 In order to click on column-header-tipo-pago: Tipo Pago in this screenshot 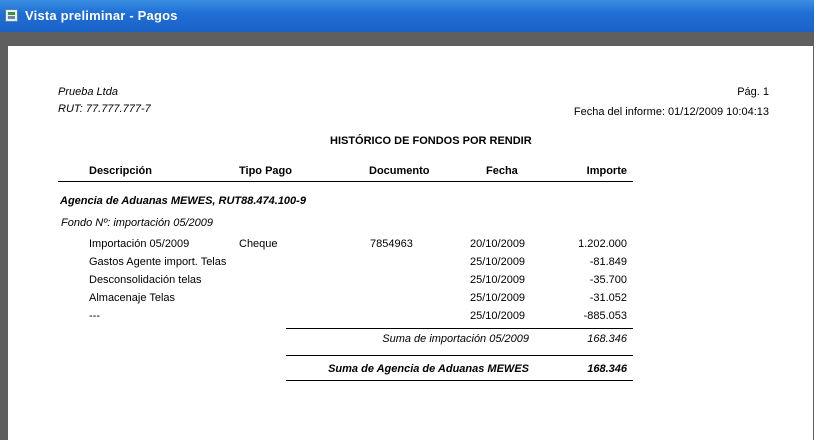, I will do `click(265, 171)`.